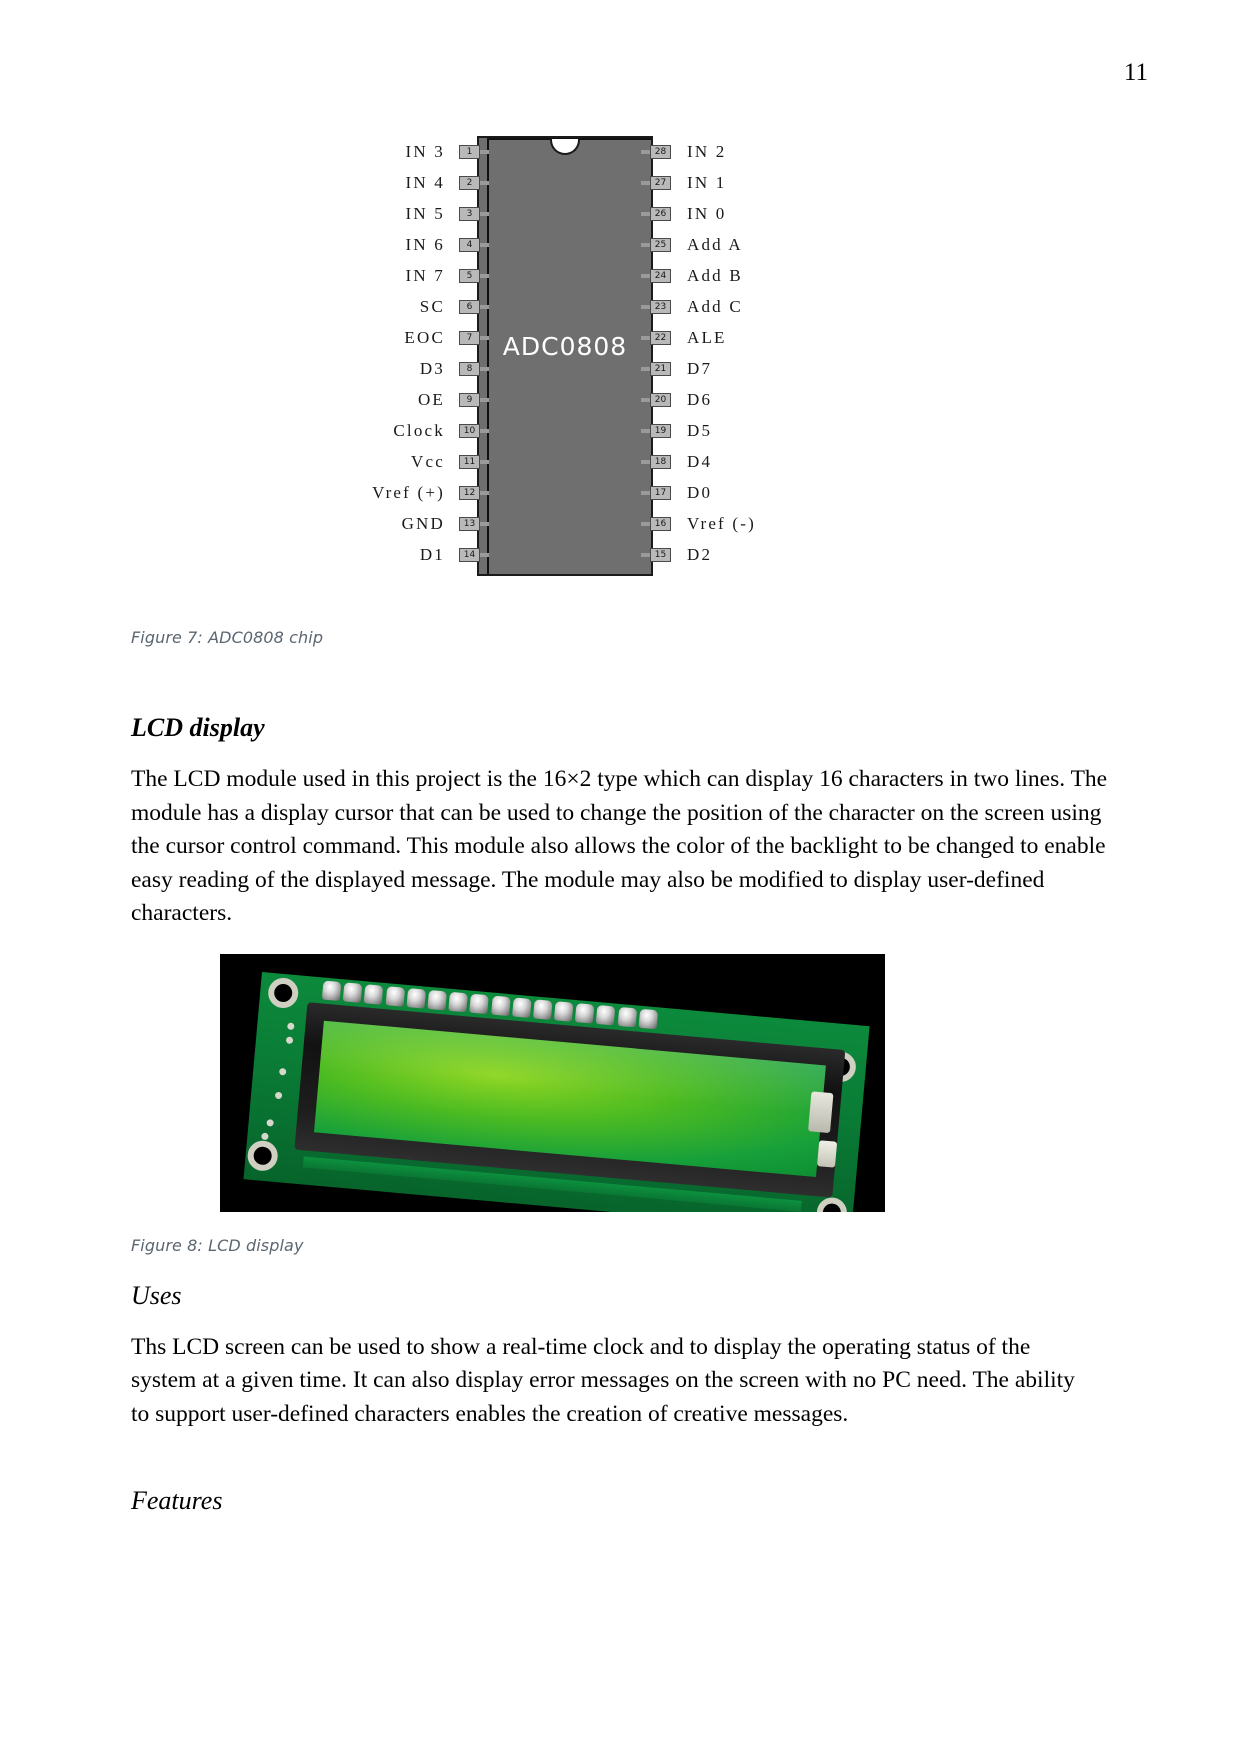 This screenshot has width=1241, height=1754. What do you see at coordinates (660, 182) in the screenshot?
I see `pin-number: 27` at bounding box center [660, 182].